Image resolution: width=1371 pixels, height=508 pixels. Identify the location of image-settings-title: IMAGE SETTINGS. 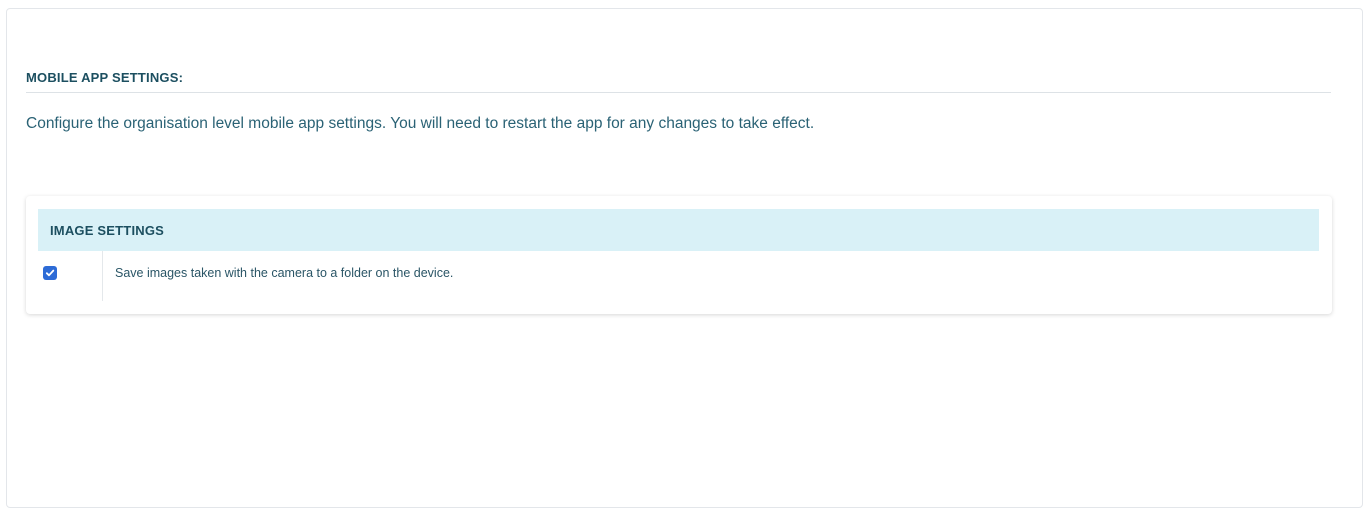
(107, 230).